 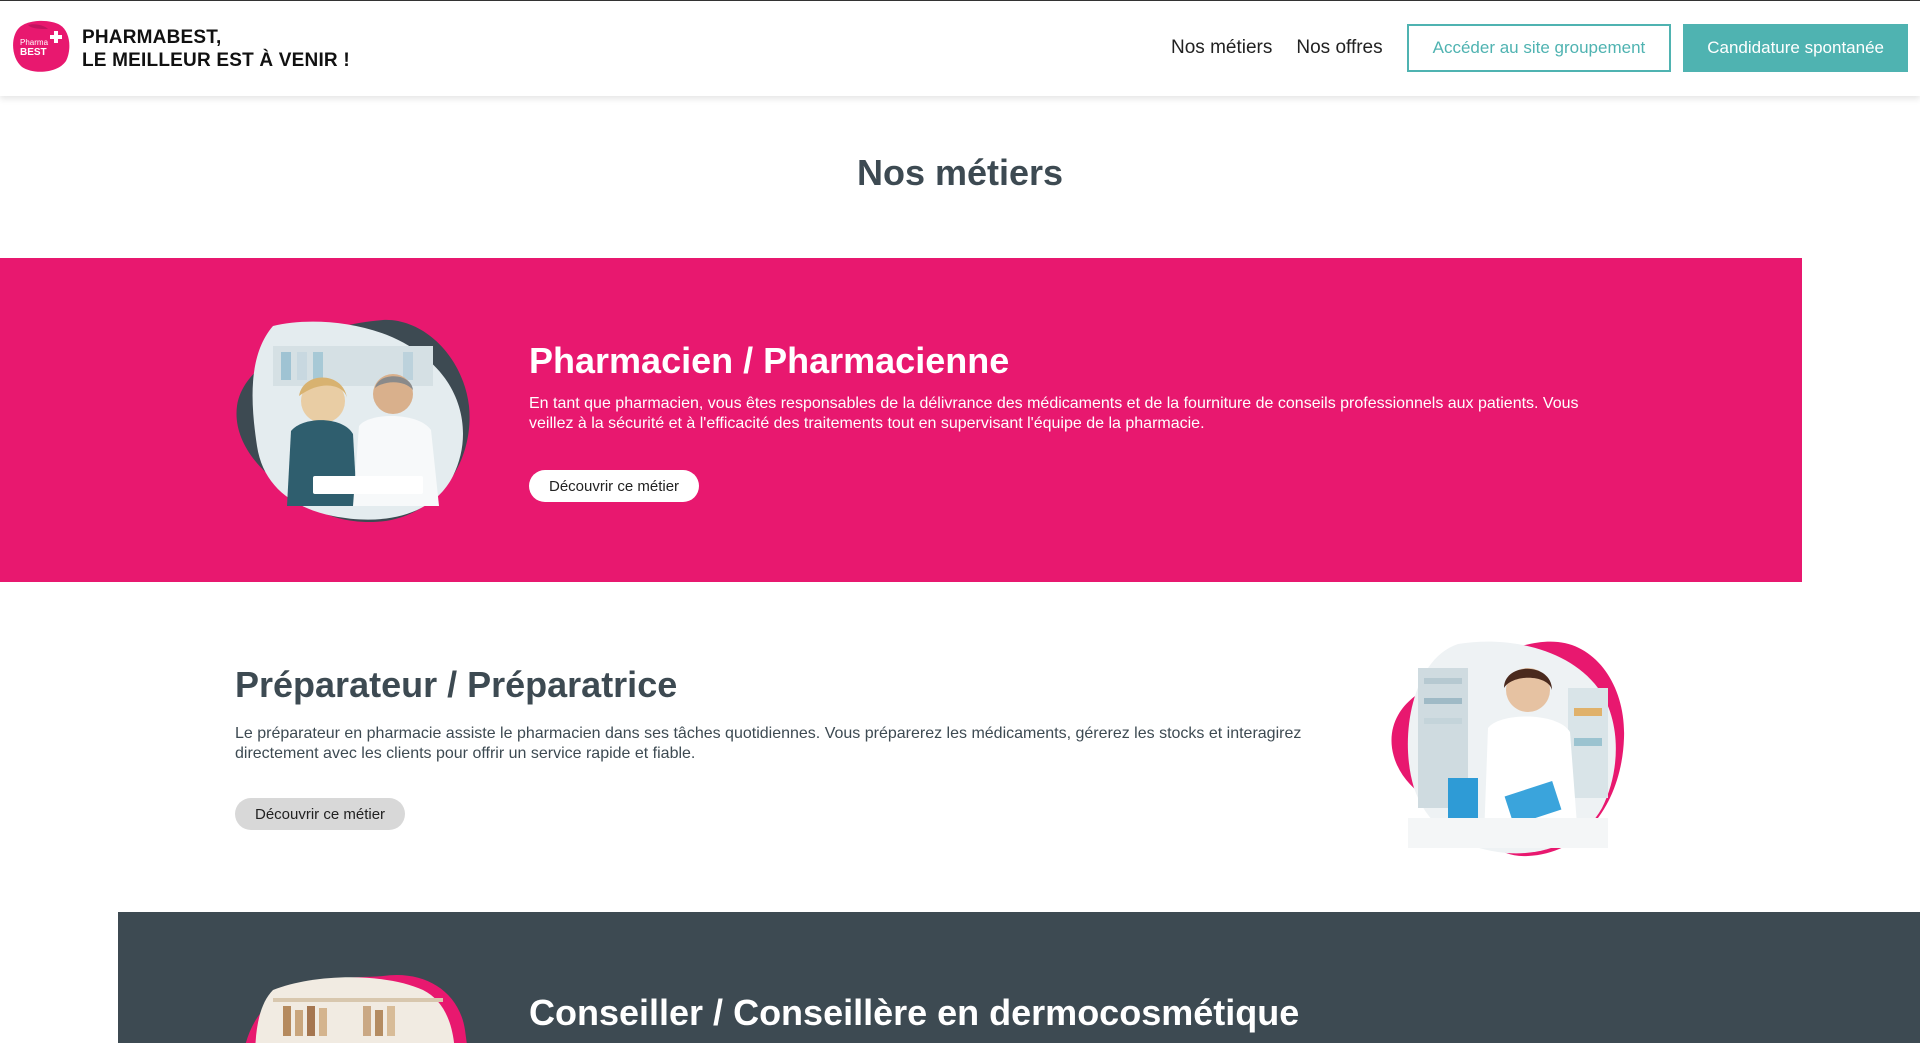 I want to click on preparateur-discover-button: Découvrir ce métier, so click(x=320, y=814).